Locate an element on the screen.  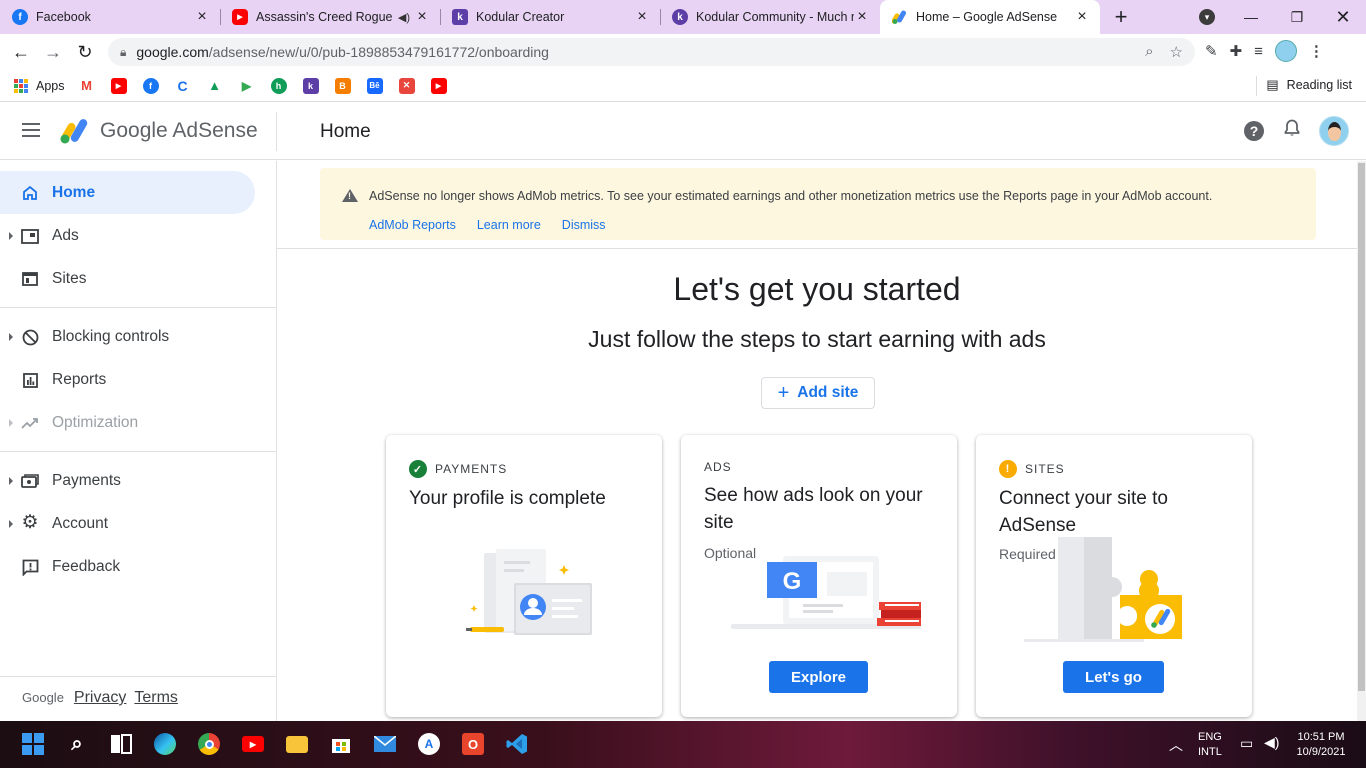
help-icon: ? is located at coordinates (1254, 131).